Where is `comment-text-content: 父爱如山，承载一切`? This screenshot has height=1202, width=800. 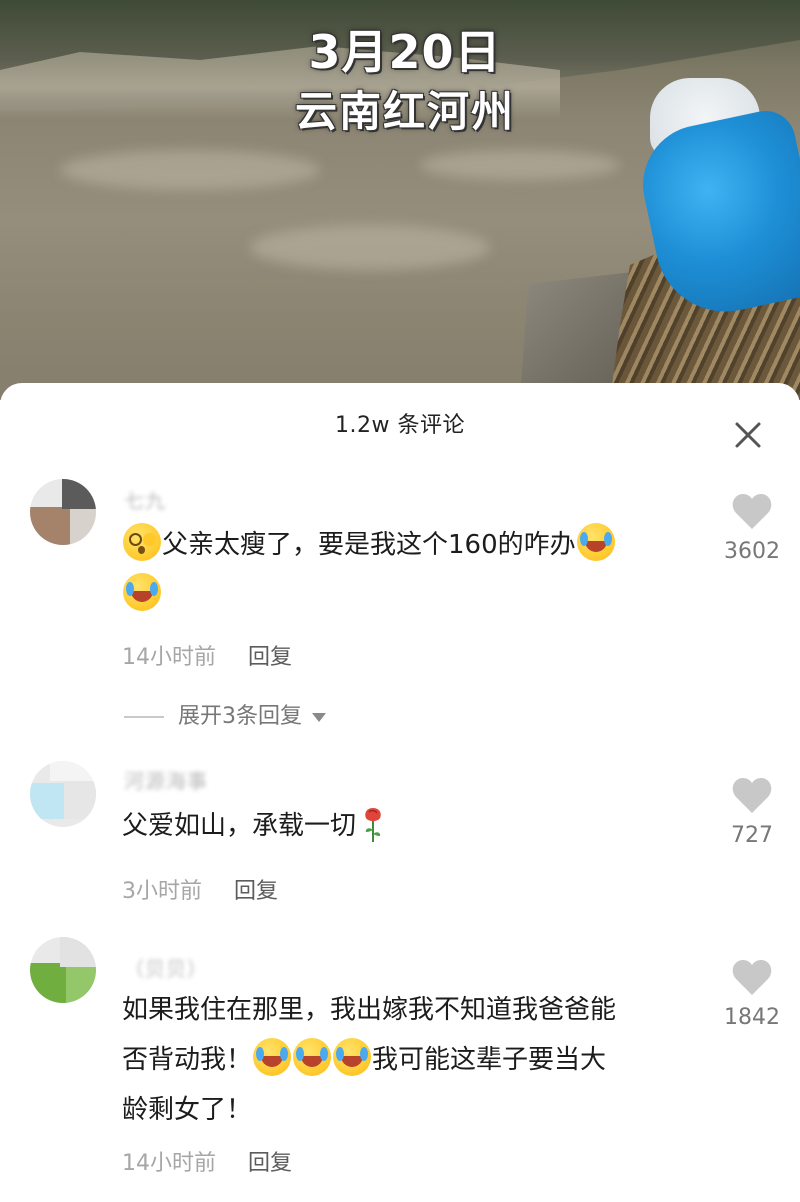
comment-text-content: 父爱如山，承载一切 is located at coordinates (239, 826).